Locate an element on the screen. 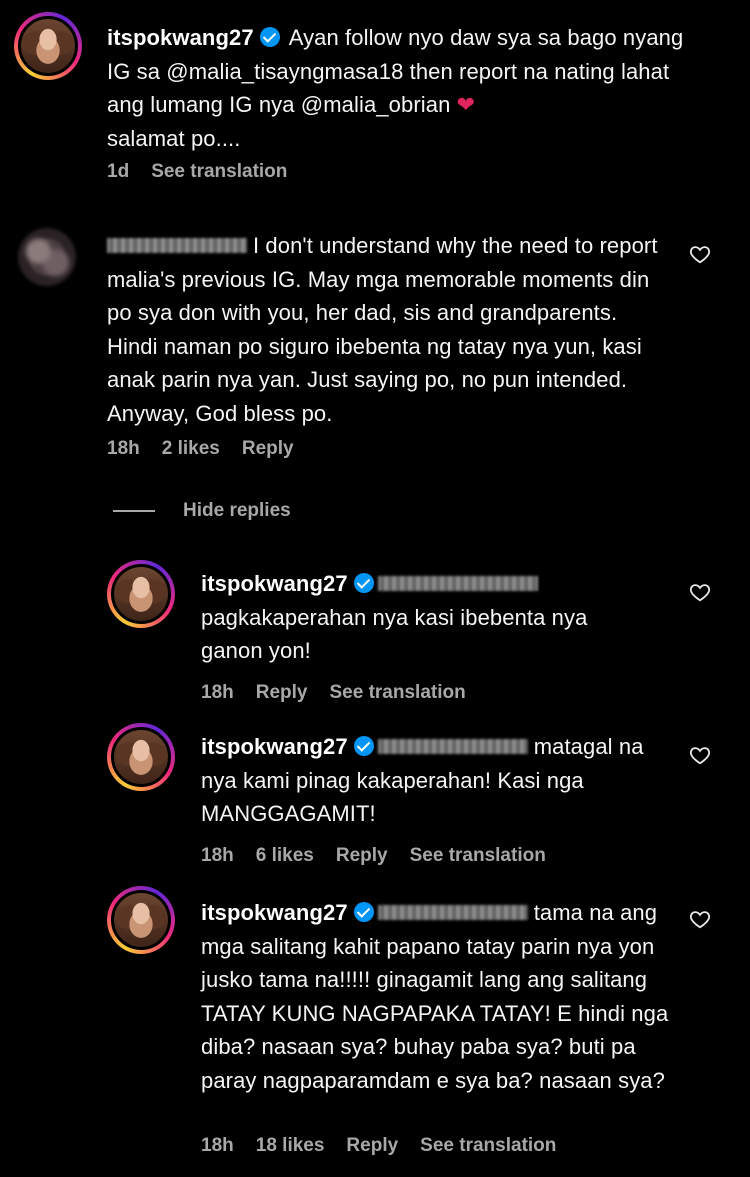 The image size is (750, 1177). comment-meta: 1d See translation is located at coordinates (208, 172).